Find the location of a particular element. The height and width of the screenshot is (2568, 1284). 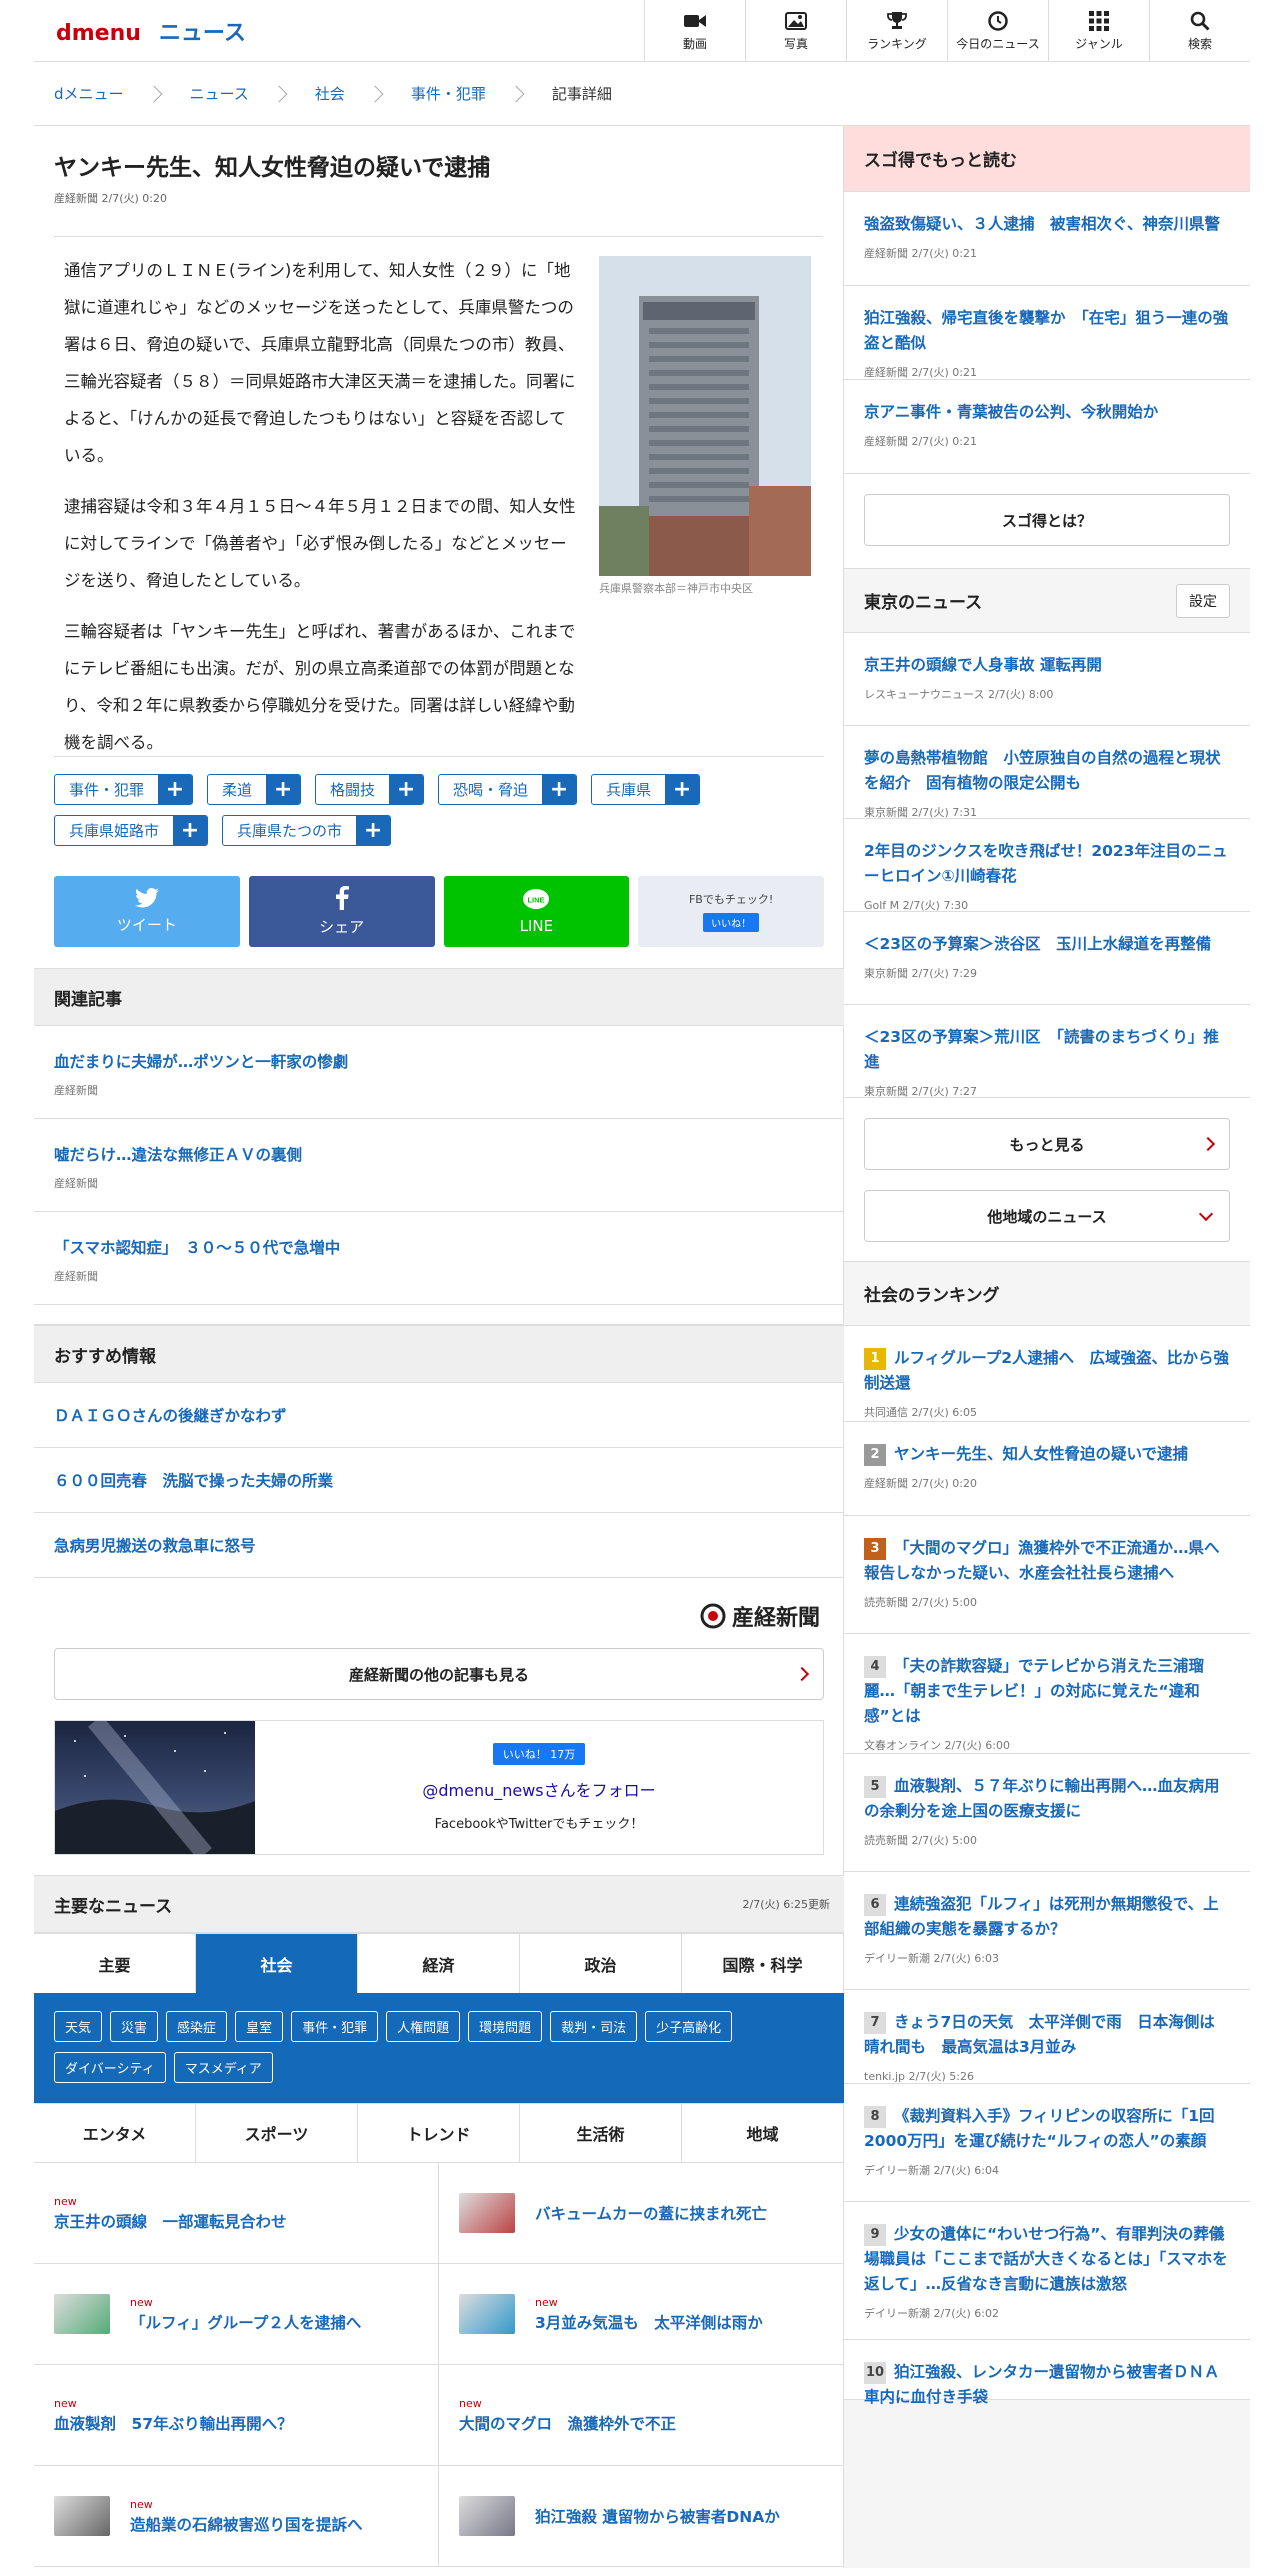

article-tag: 事件・犯罪 + is located at coordinates (124, 789).